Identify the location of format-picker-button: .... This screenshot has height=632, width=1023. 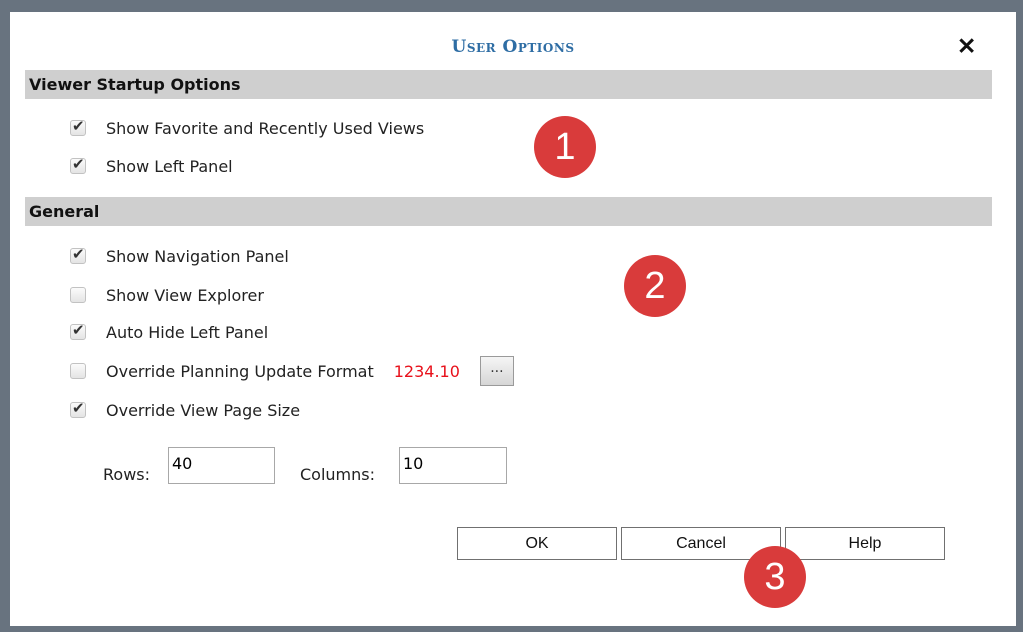
(496, 371).